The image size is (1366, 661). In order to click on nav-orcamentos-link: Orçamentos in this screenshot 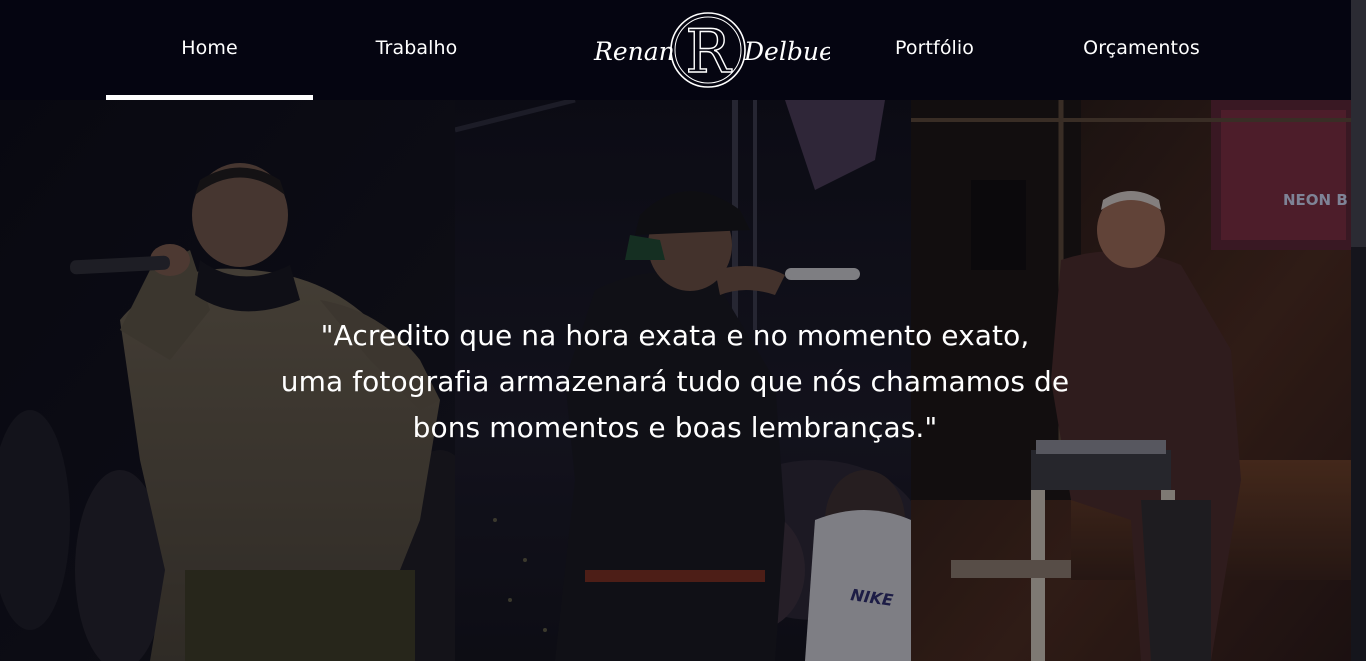, I will do `click(1141, 50)`.